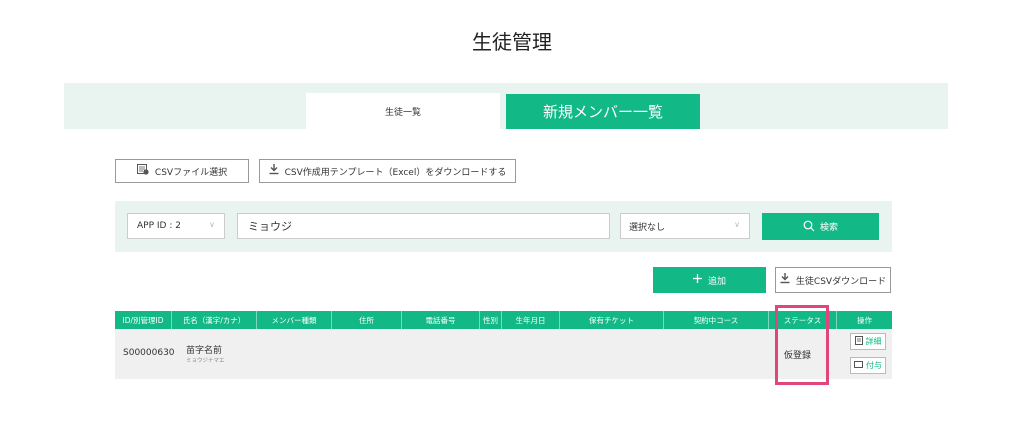 The width and height of the screenshot is (1024, 445). What do you see at coordinates (191, 172) in the screenshot?
I see `csv-file-select-label: CSVファイル選択` at bounding box center [191, 172].